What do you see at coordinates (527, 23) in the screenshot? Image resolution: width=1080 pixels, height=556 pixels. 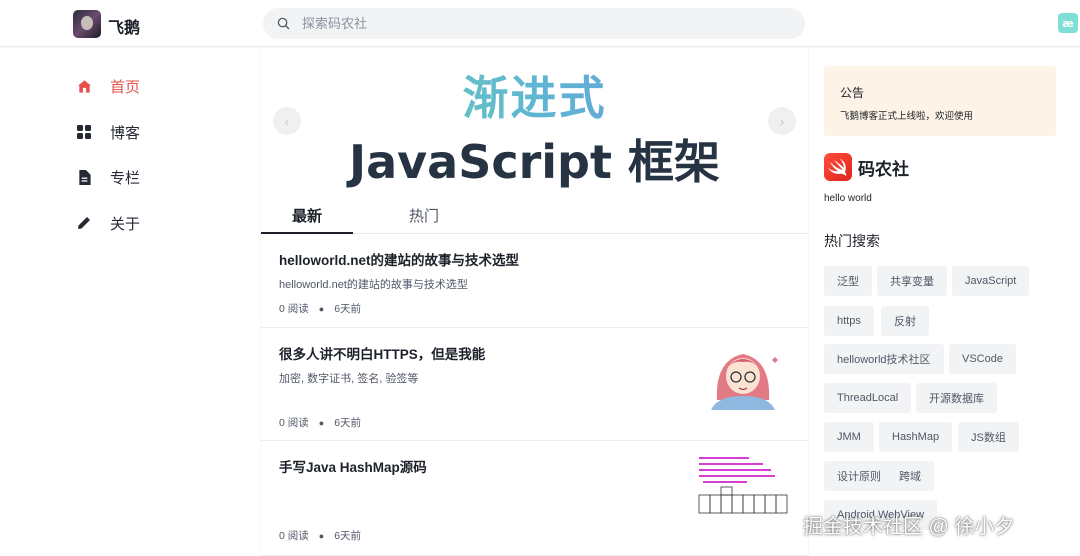 I see `search-input` at bounding box center [527, 23].